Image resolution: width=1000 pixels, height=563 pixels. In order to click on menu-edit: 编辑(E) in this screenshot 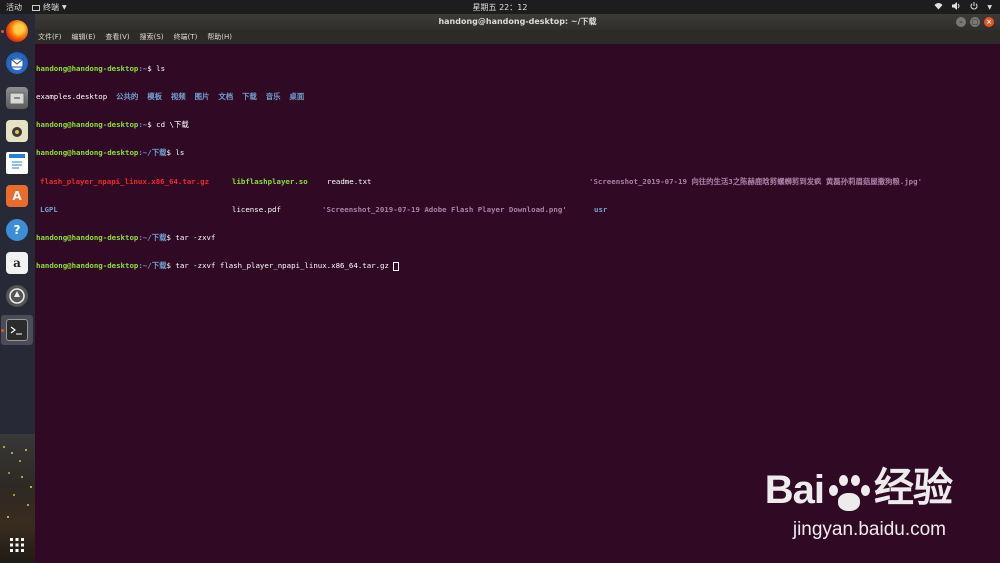, I will do `click(84, 37)`.